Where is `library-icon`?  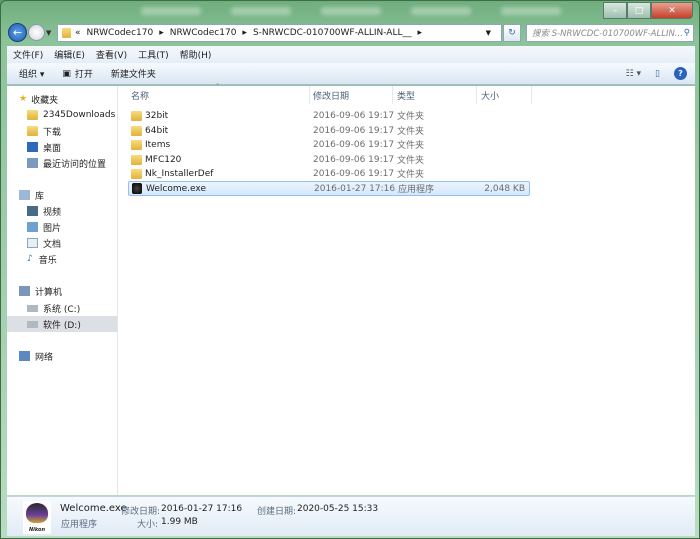 library-icon is located at coordinates (24, 195).